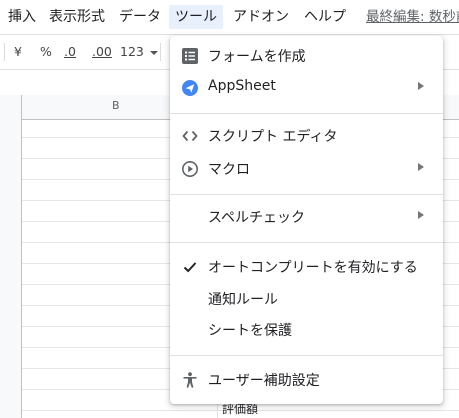 The image size is (459, 418). What do you see at coordinates (325, 17) in the screenshot?
I see `menu-help: ヘルプ` at bounding box center [325, 17].